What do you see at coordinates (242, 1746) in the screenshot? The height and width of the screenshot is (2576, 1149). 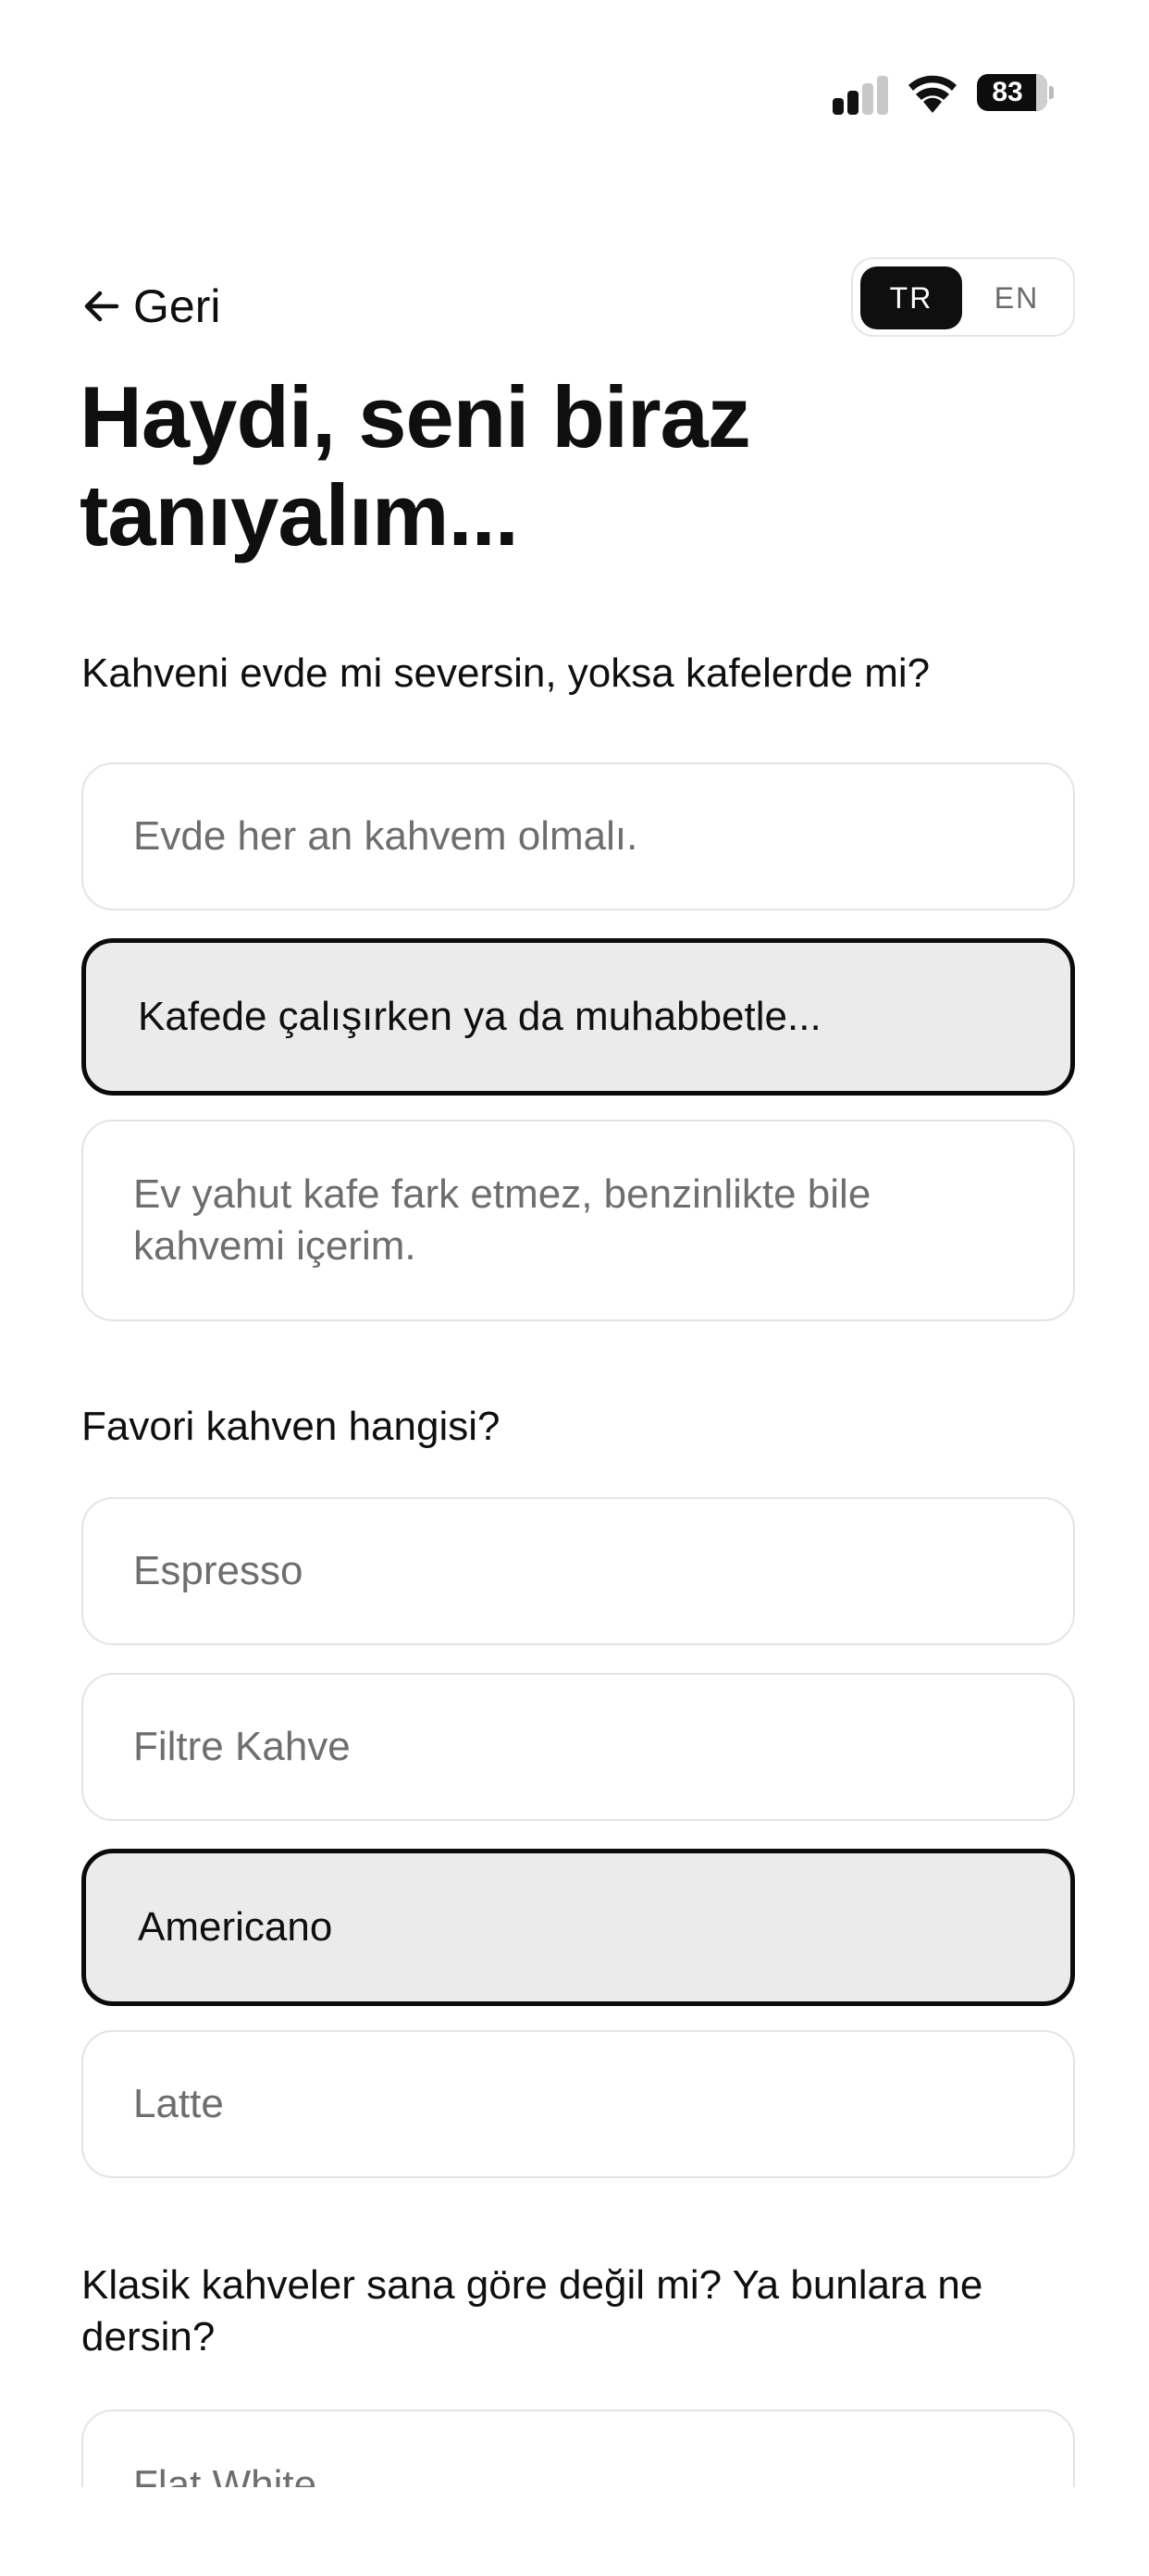 I see `option-label: Filtre Kahve` at bounding box center [242, 1746].